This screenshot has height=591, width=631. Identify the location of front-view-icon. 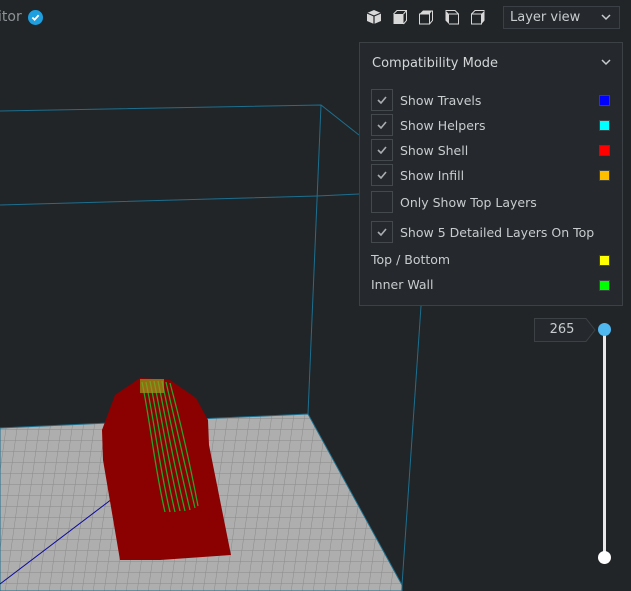
(400, 17).